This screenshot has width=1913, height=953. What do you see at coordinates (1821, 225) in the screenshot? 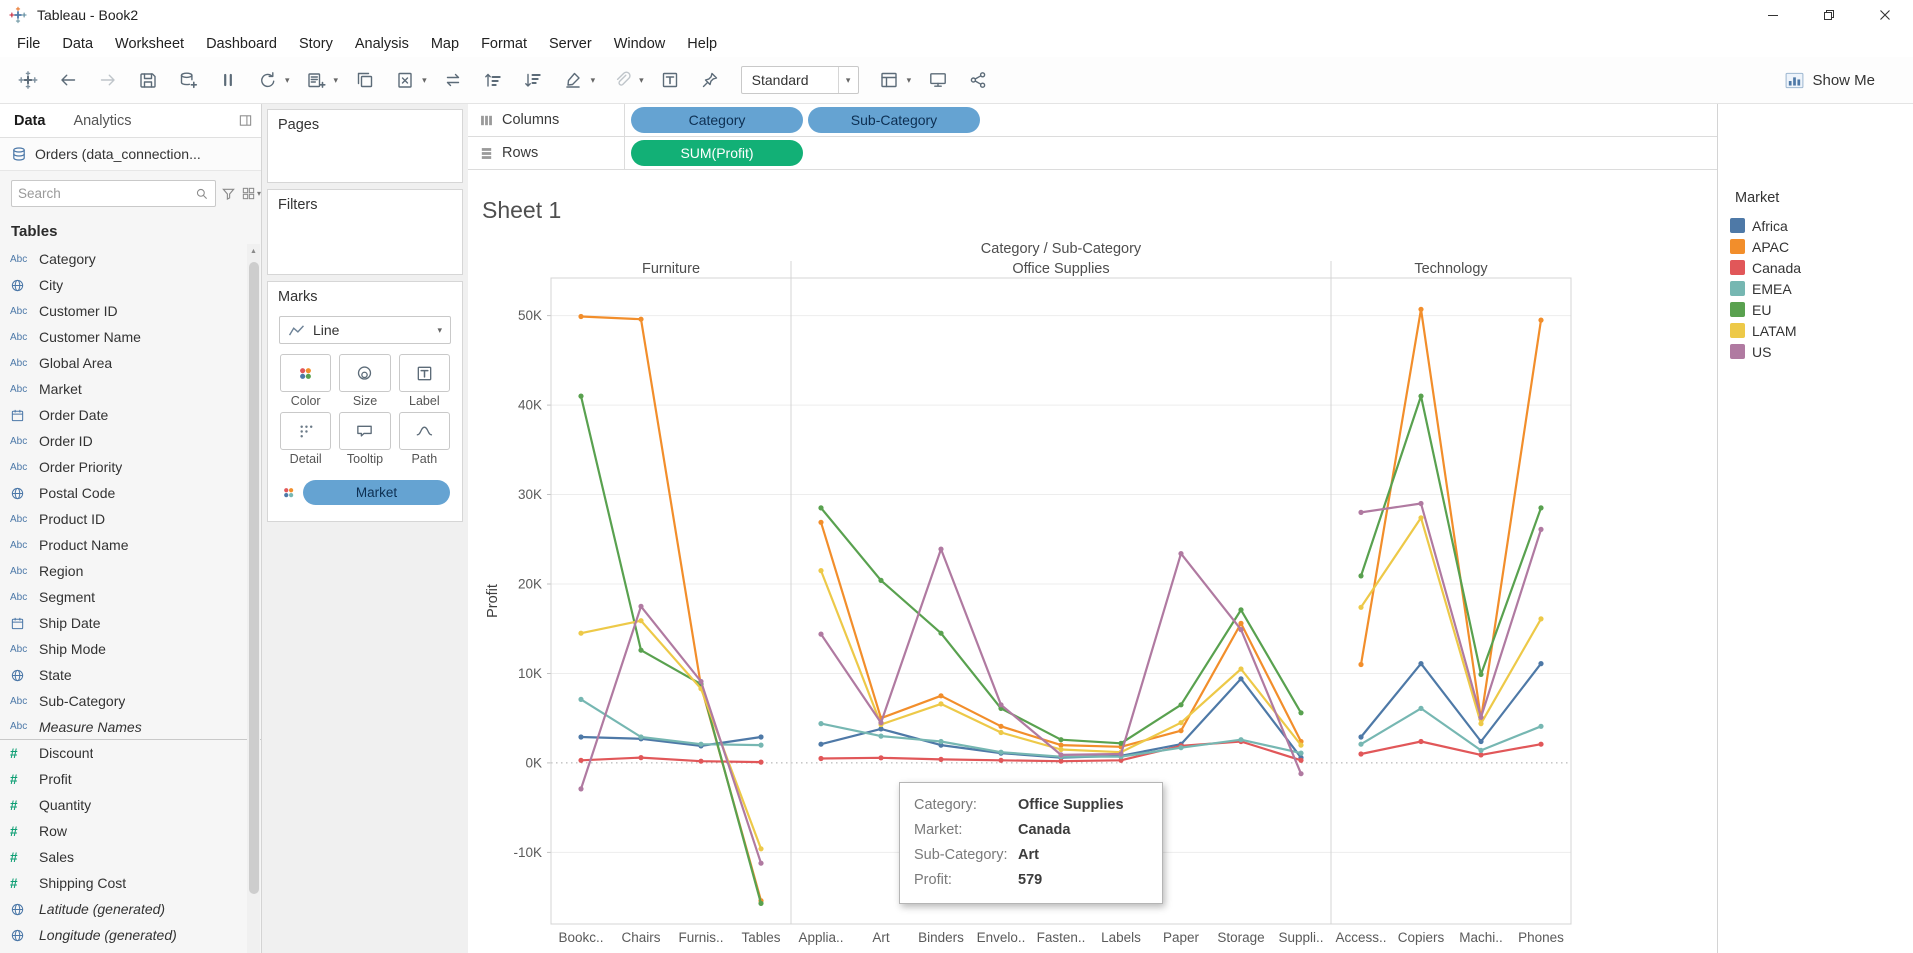
I see `legend-item-africa: Africa` at bounding box center [1821, 225].